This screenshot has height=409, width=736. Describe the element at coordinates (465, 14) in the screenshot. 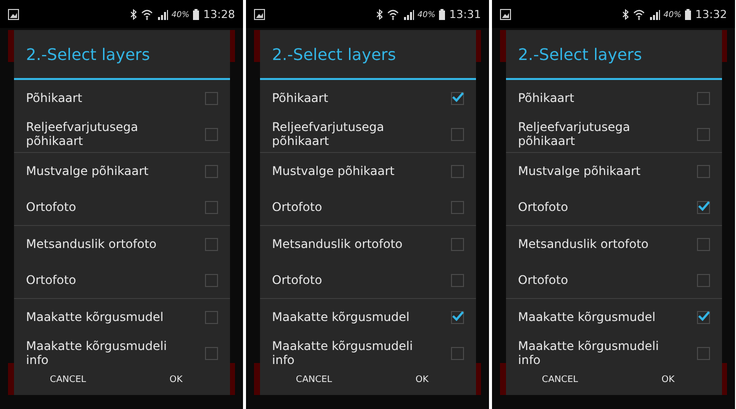

I see `clock-time: 13:31` at that location.